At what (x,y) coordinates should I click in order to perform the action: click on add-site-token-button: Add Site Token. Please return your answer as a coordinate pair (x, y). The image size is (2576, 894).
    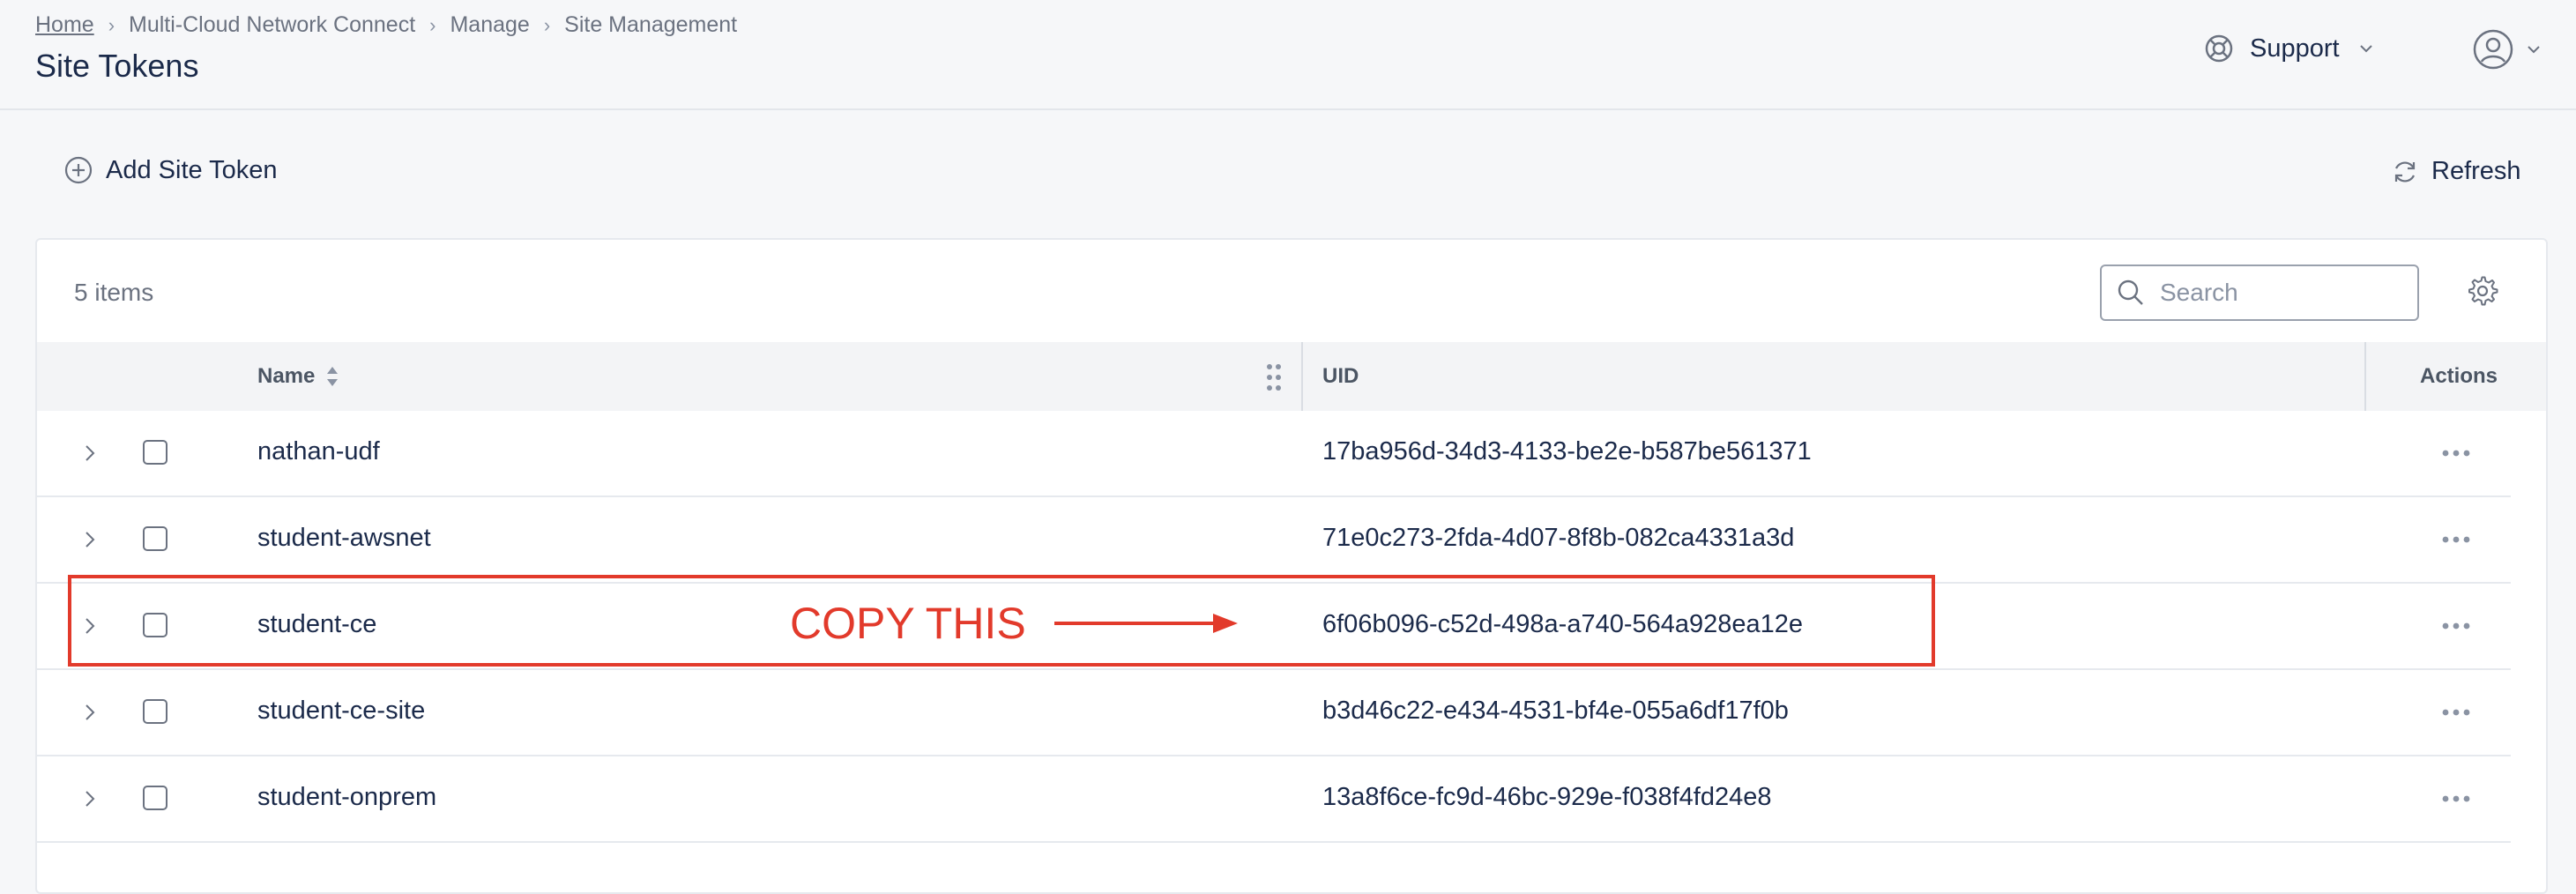
    Looking at the image, I should click on (170, 170).